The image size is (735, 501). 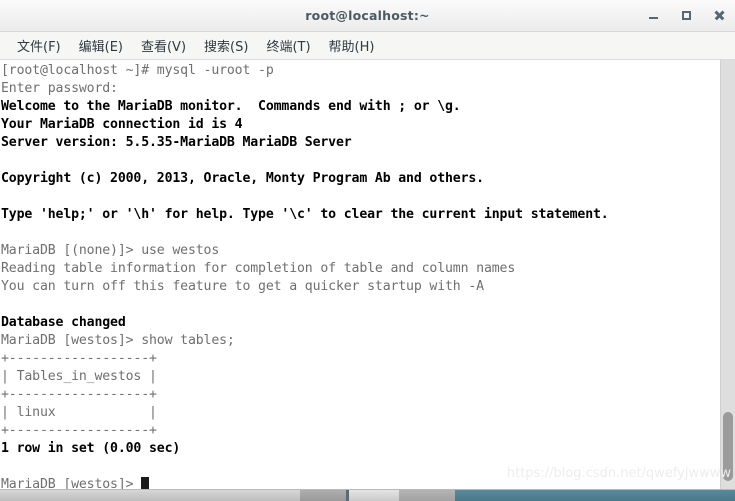 I want to click on window-title: root@localhost:~, so click(x=367, y=15).